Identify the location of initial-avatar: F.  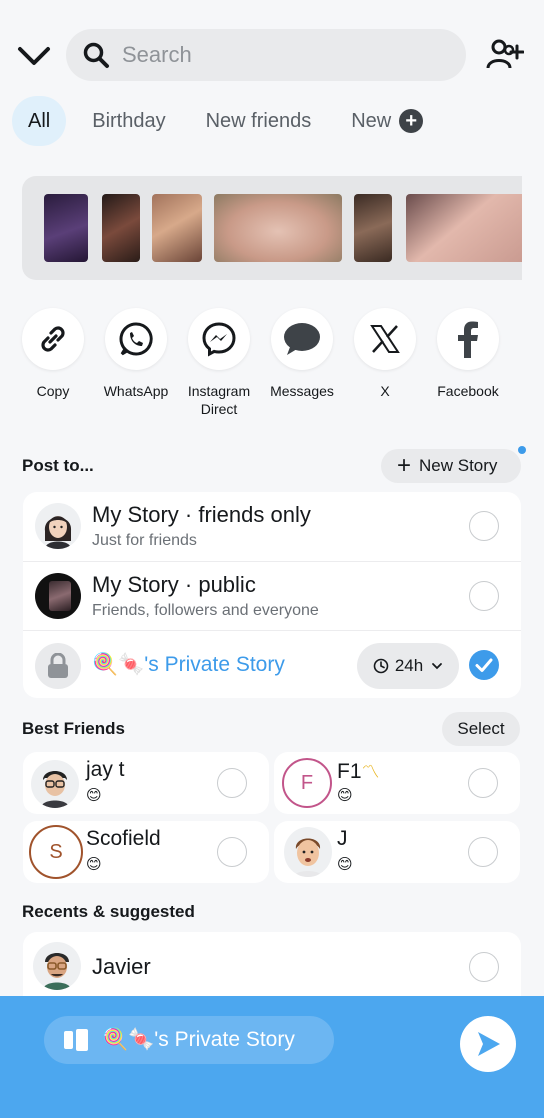
(307, 783).